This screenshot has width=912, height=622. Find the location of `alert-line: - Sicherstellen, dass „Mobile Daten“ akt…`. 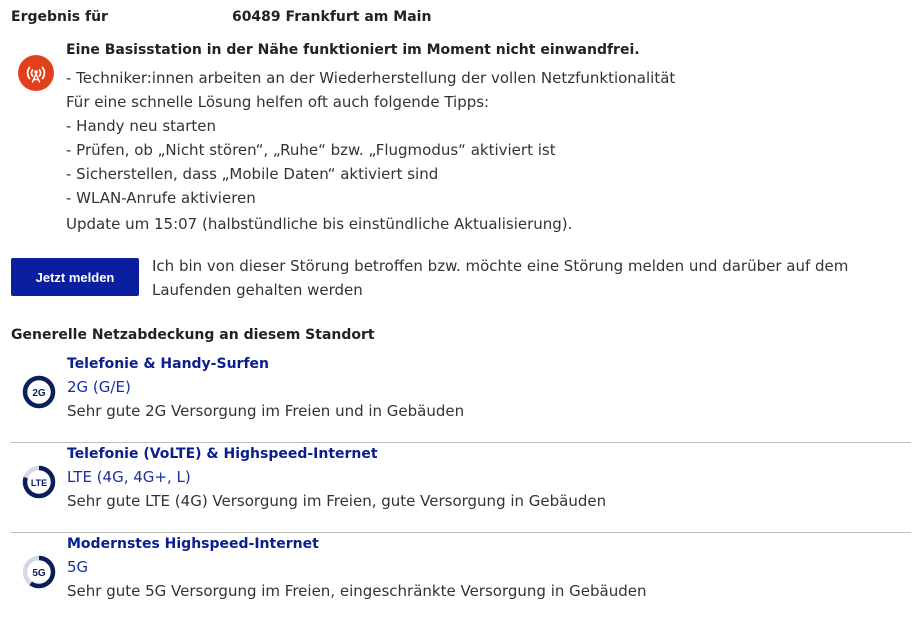

alert-line: - Sicherstellen, dass „Mobile Daten“ akt… is located at coordinates (252, 174).